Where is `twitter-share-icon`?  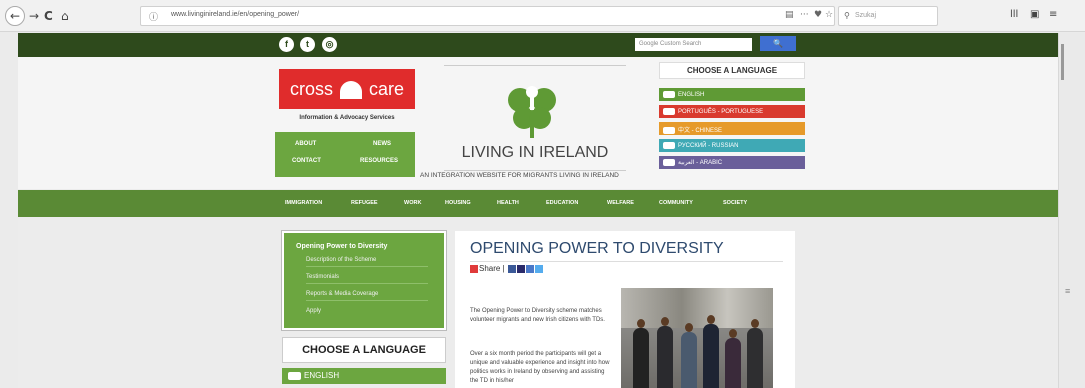
twitter-share-icon is located at coordinates (538, 268).